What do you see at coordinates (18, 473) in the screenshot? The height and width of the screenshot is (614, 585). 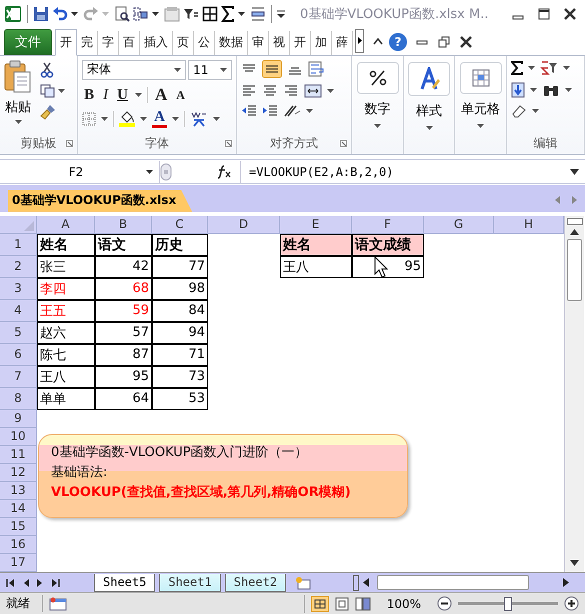 I see `row-header: 12` at bounding box center [18, 473].